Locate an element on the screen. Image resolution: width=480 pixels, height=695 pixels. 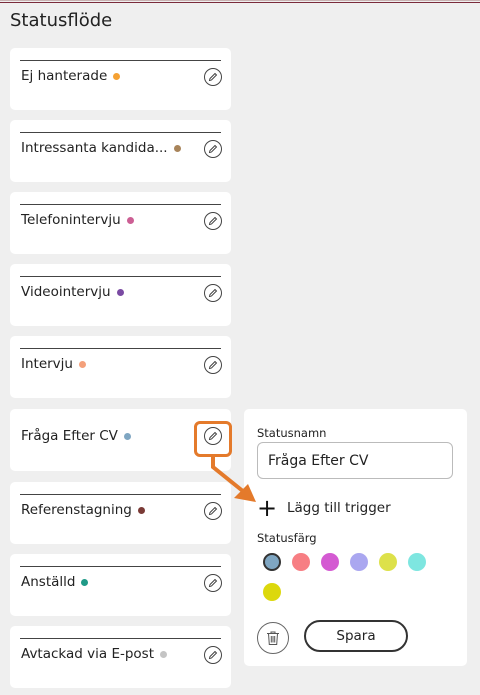
status-label: Intervju is located at coordinates (53, 364).